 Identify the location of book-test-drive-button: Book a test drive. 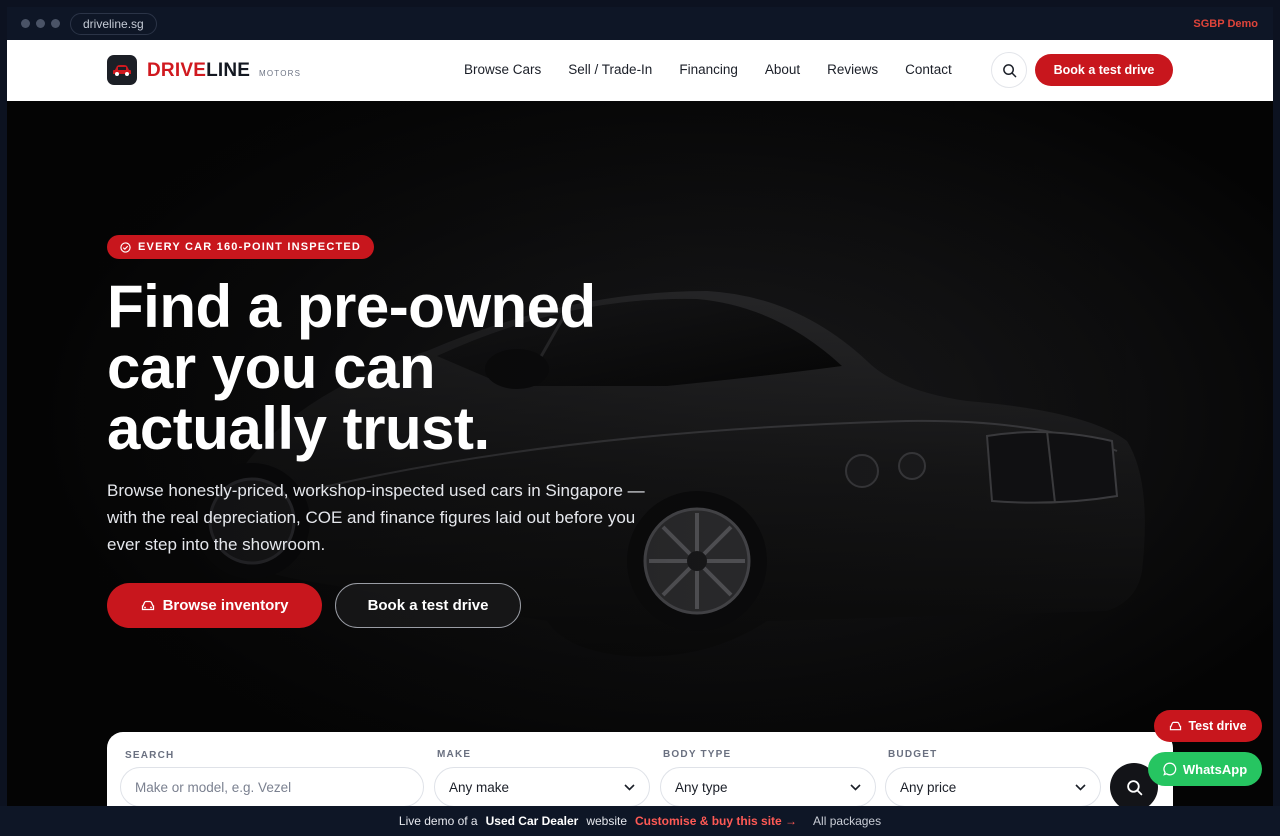
(1104, 70).